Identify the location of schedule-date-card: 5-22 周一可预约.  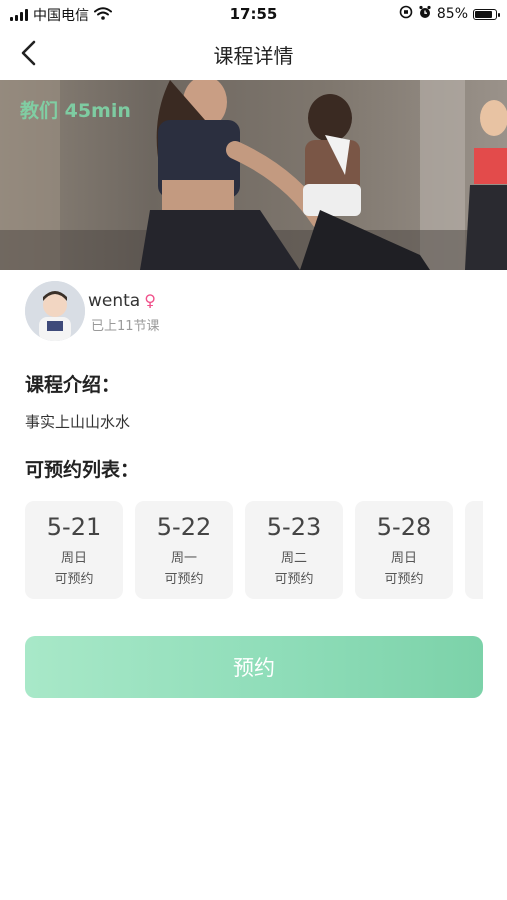
(184, 550).